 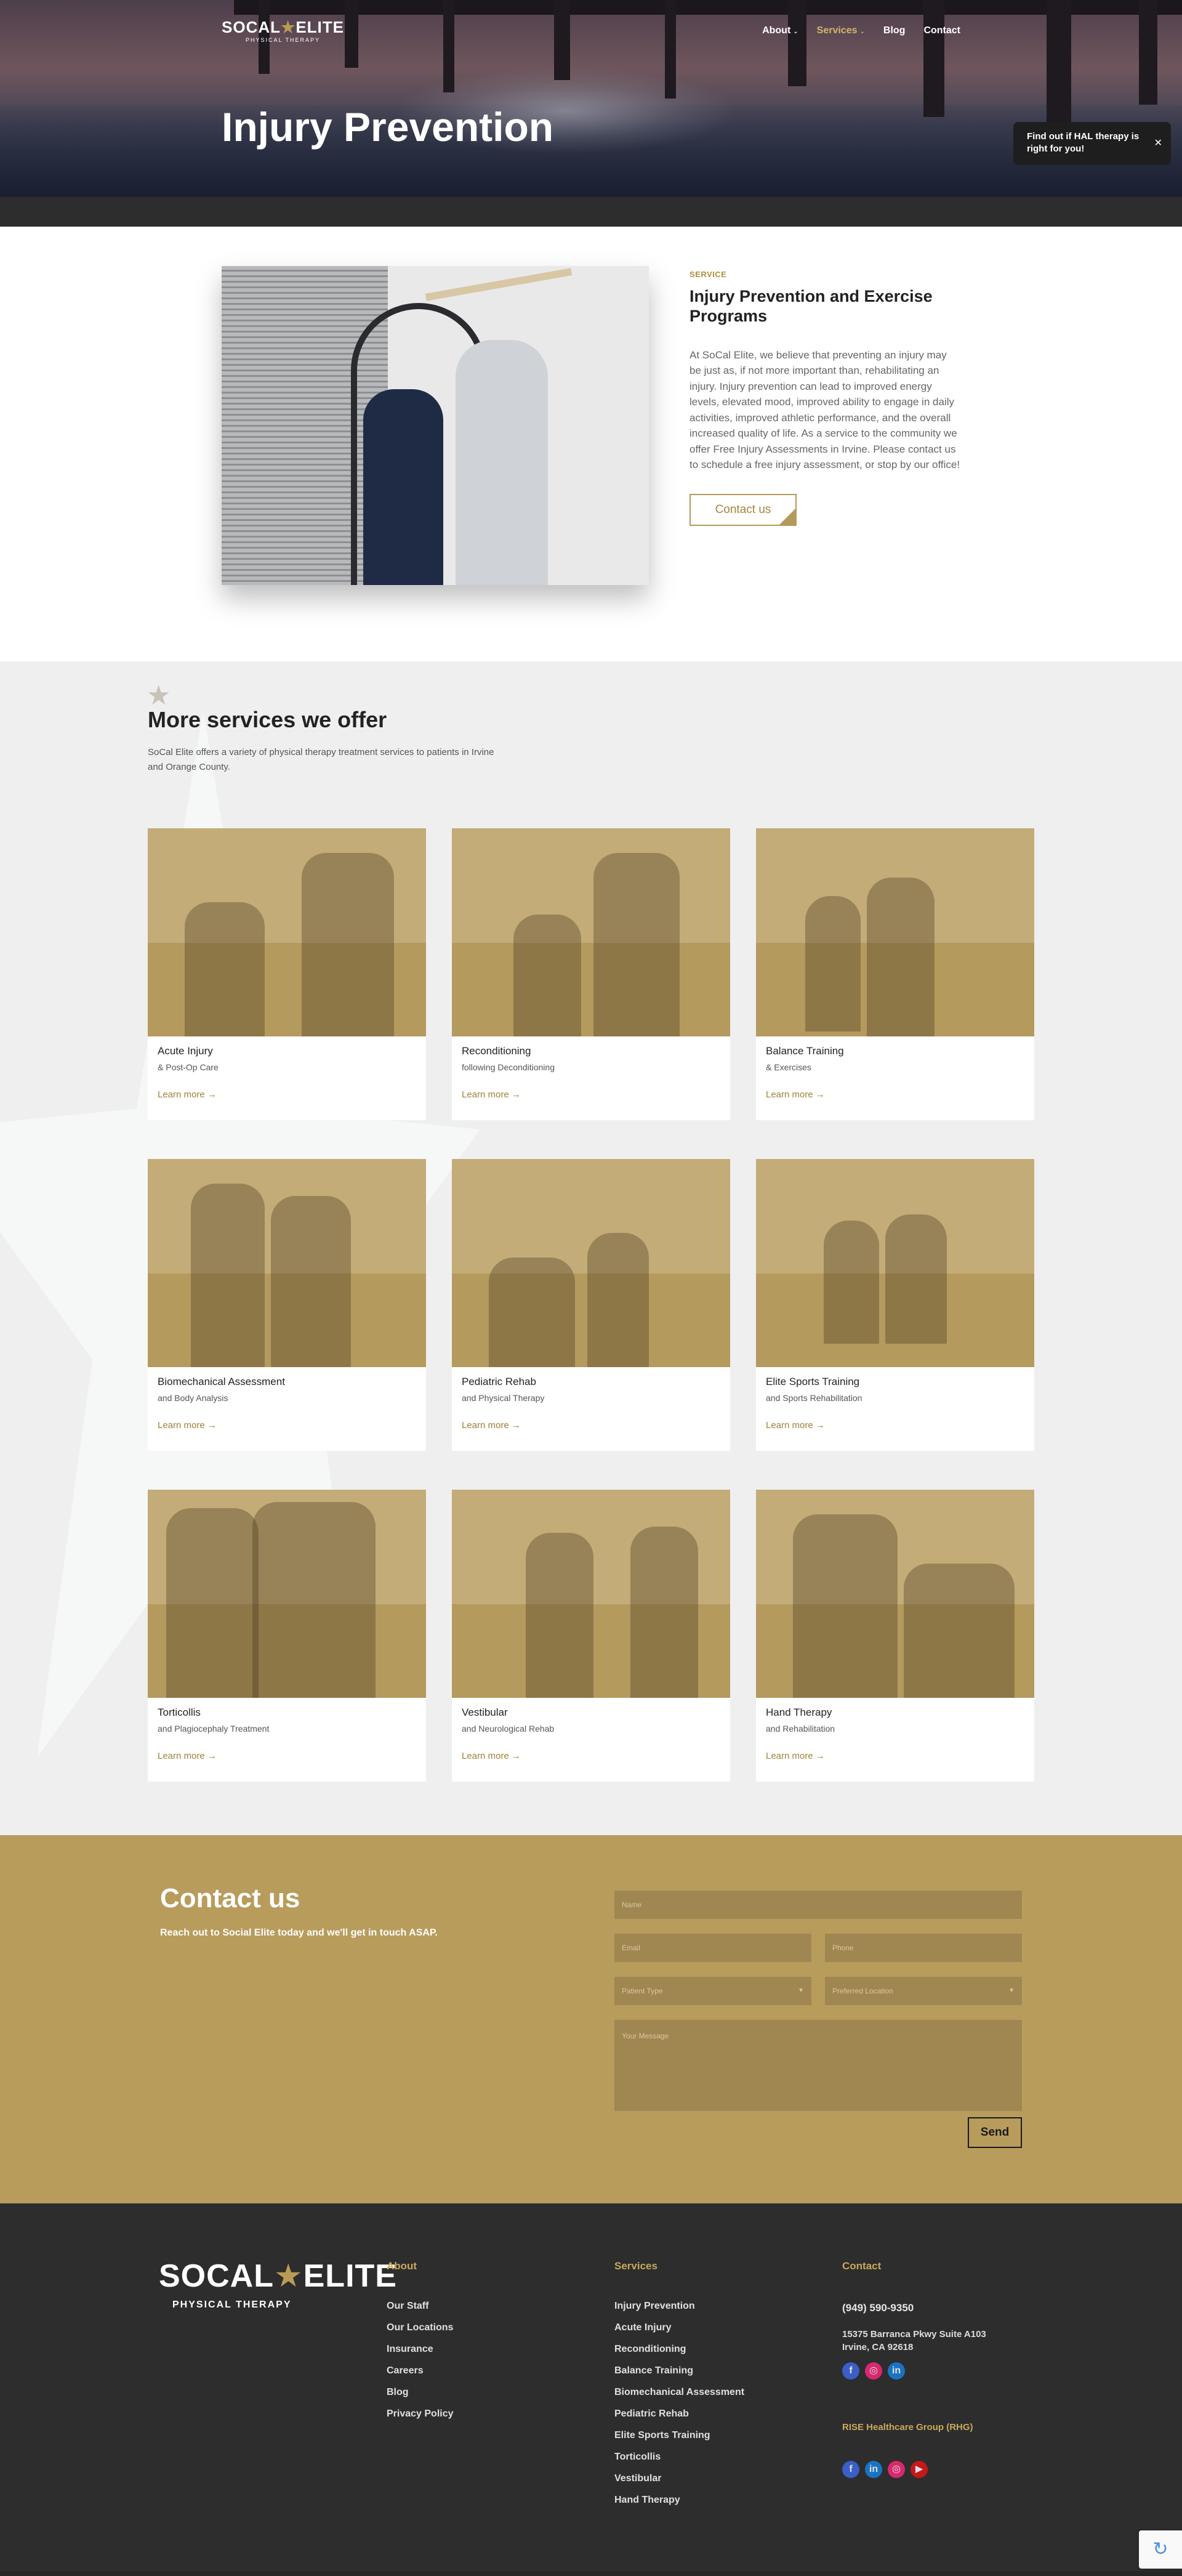 What do you see at coordinates (1158, 143) in the screenshot?
I see `close-icon: ✕` at bounding box center [1158, 143].